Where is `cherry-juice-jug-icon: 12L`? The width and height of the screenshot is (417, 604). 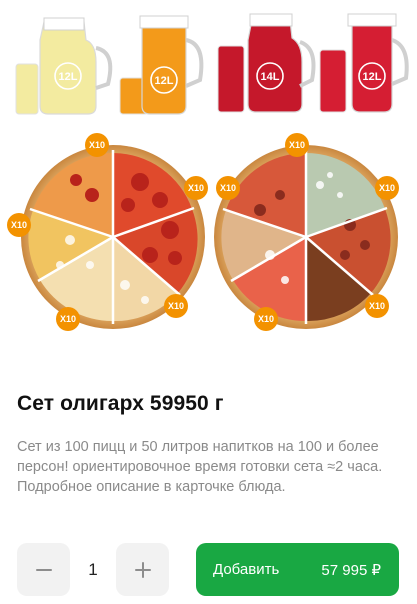
cherry-juice-jug-icon: 12L is located at coordinates (364, 63).